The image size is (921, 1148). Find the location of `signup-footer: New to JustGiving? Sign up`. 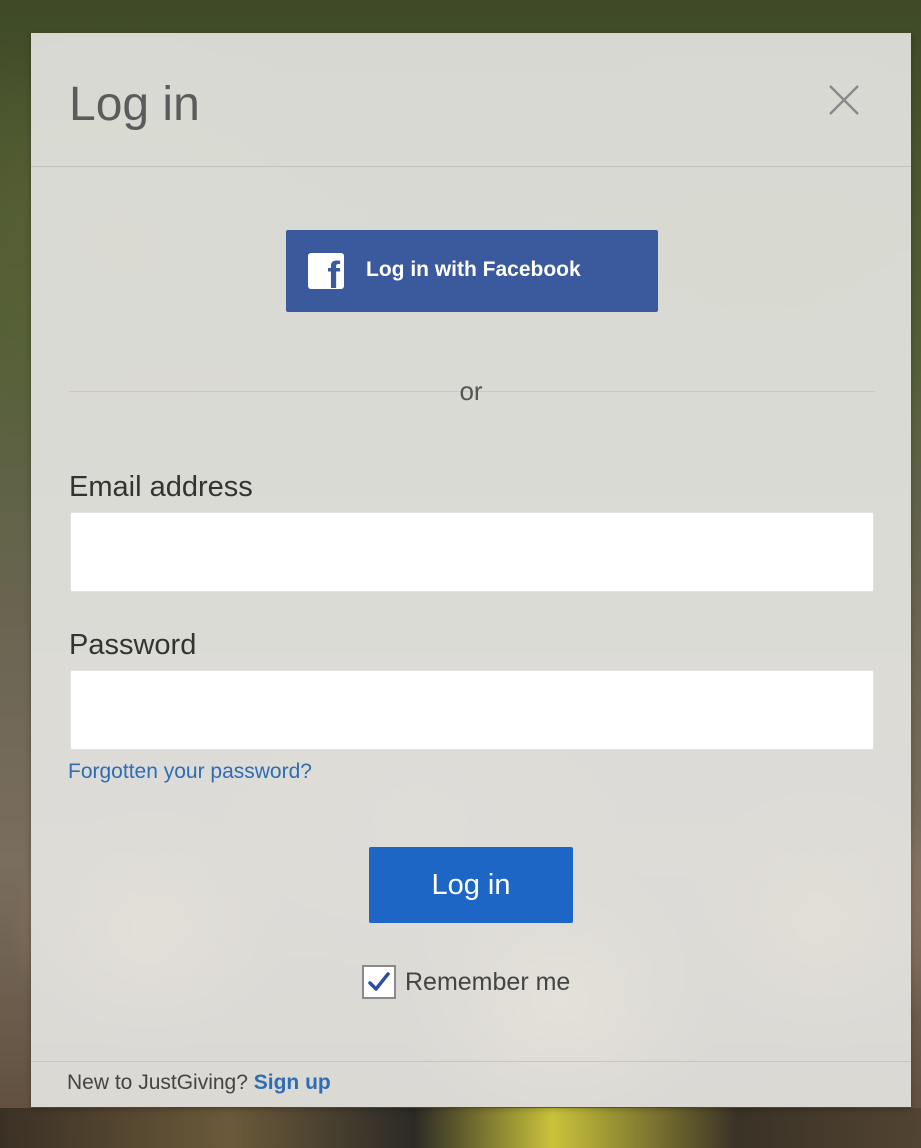

signup-footer: New to JustGiving? Sign up is located at coordinates (199, 1083).